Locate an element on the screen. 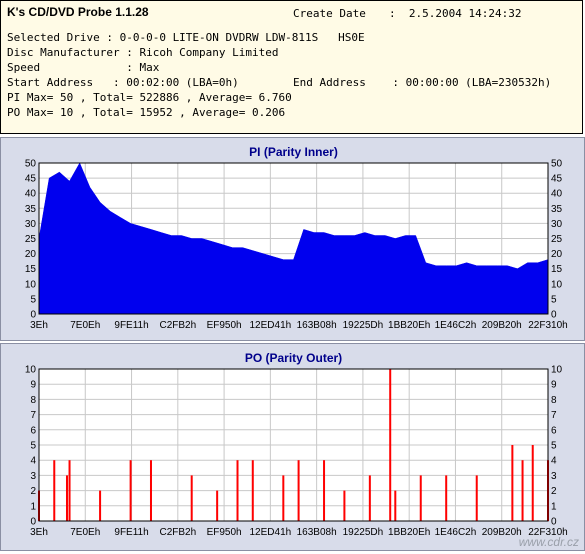 The height and width of the screenshot is (554, 585). y-tick-label-right: 30 is located at coordinates (557, 224).